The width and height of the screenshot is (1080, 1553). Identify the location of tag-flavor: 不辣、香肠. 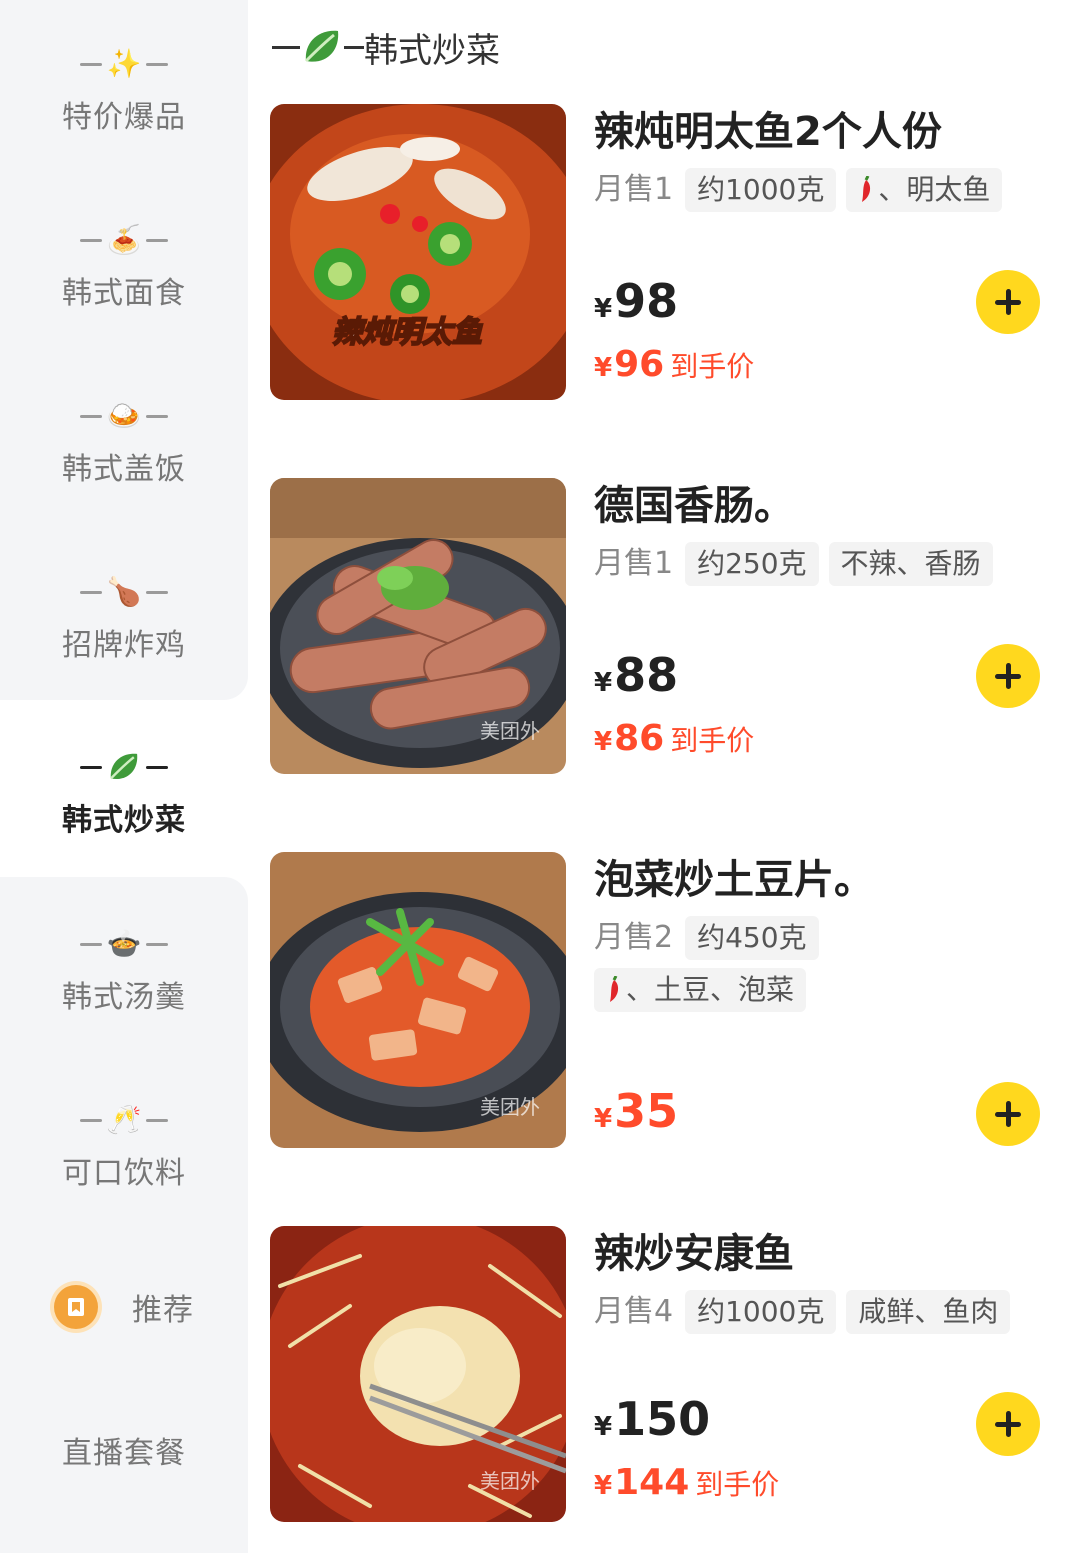
(910, 564).